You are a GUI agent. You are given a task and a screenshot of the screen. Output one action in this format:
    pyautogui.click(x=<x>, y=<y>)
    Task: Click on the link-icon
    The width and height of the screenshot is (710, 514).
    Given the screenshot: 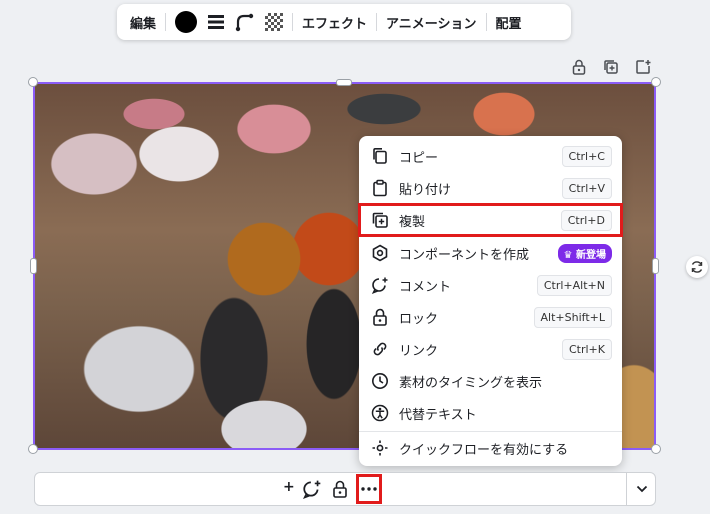 What is the action you would take?
    pyautogui.click(x=380, y=349)
    